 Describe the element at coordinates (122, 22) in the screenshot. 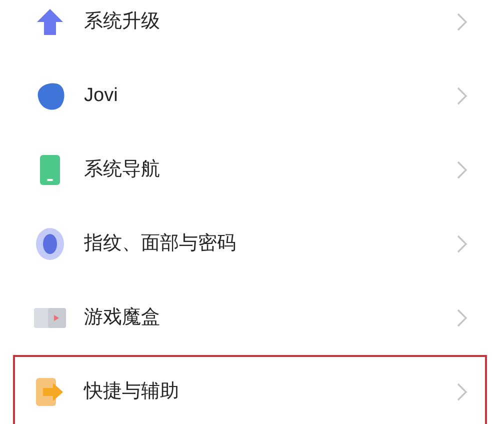

I see `item-label: 系统升级` at that location.